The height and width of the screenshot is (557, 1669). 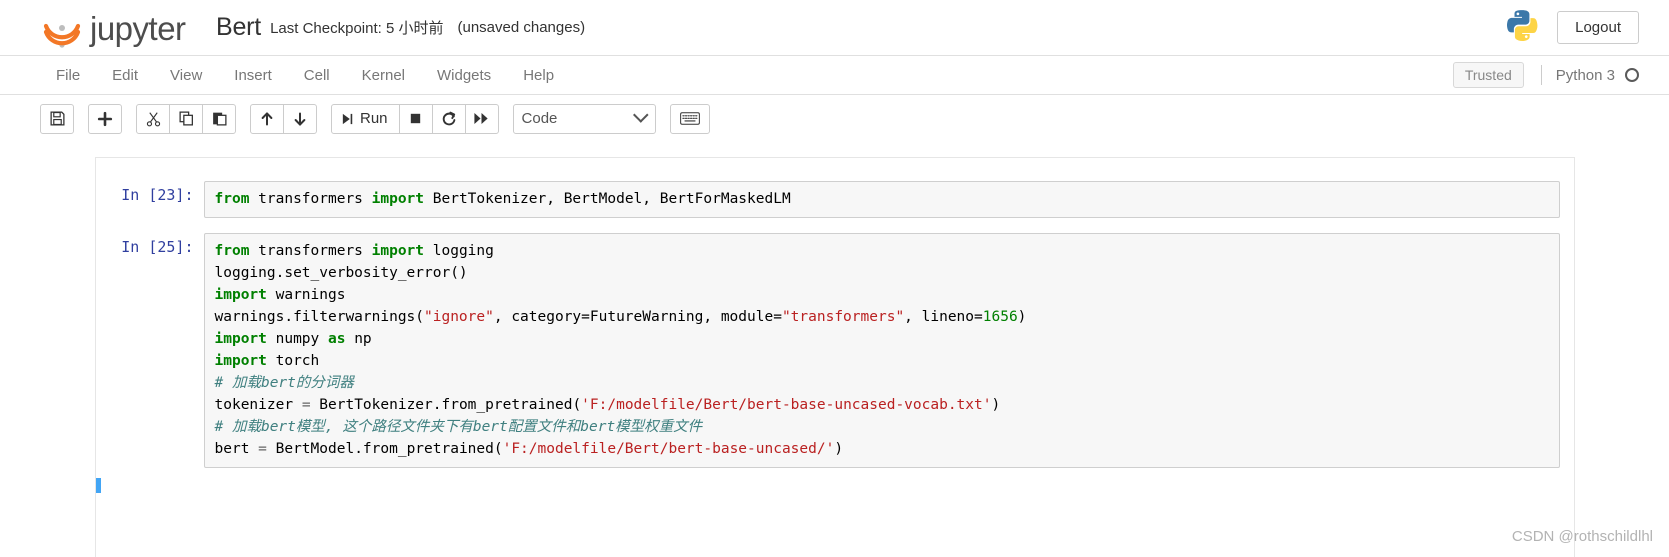 I want to click on cell-type-select: Code, so click(x=584, y=118).